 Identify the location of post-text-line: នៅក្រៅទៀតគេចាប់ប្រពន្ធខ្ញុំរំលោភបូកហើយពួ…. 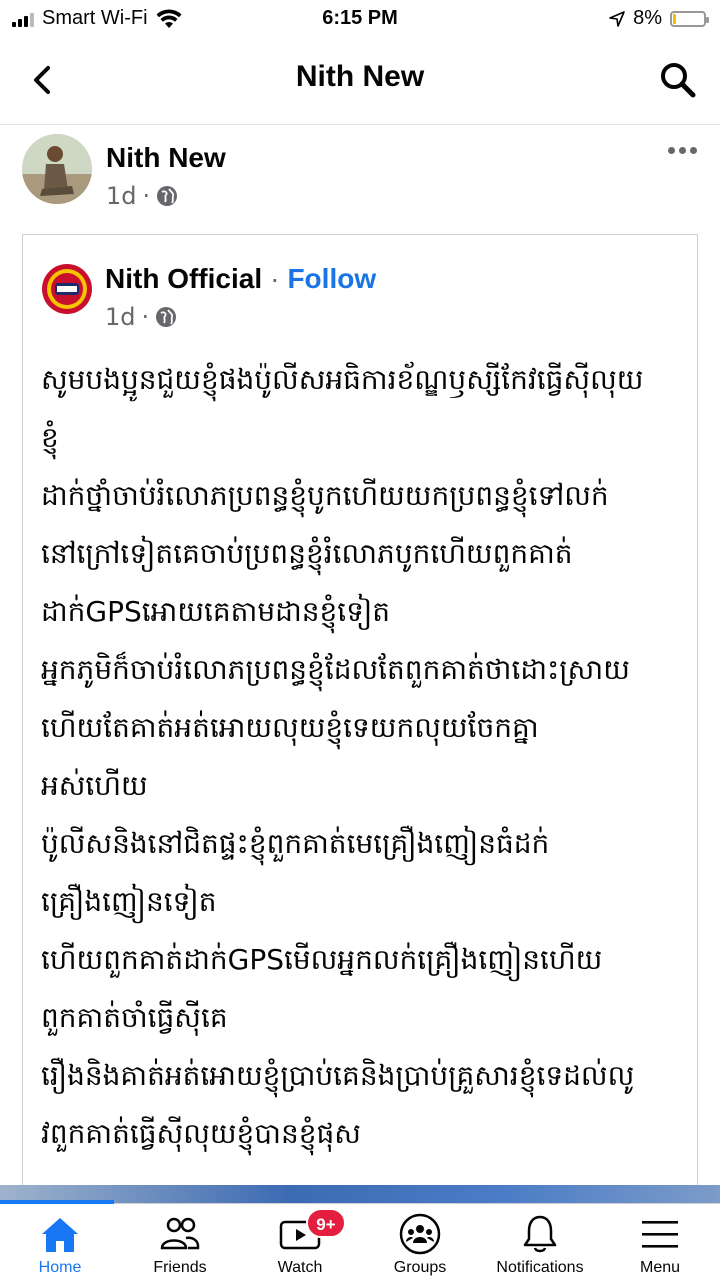
(307, 553).